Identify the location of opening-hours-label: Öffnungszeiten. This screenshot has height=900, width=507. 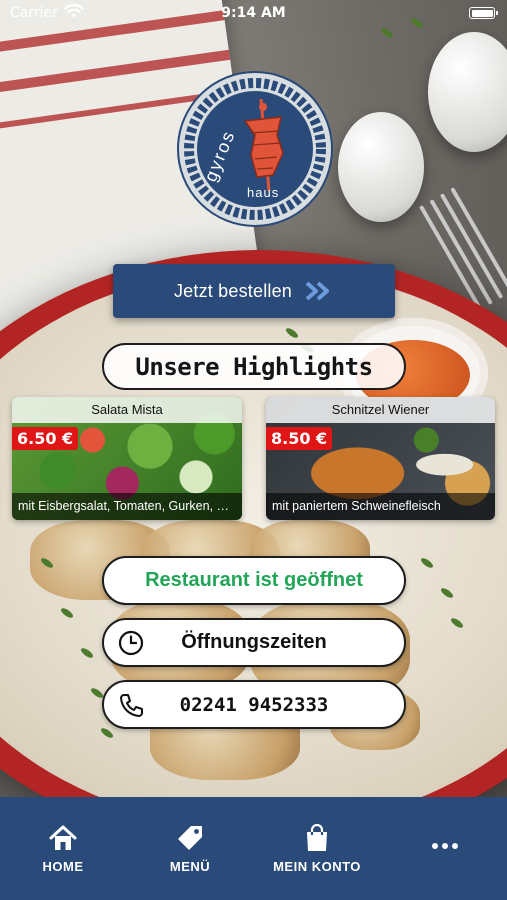
(254, 642).